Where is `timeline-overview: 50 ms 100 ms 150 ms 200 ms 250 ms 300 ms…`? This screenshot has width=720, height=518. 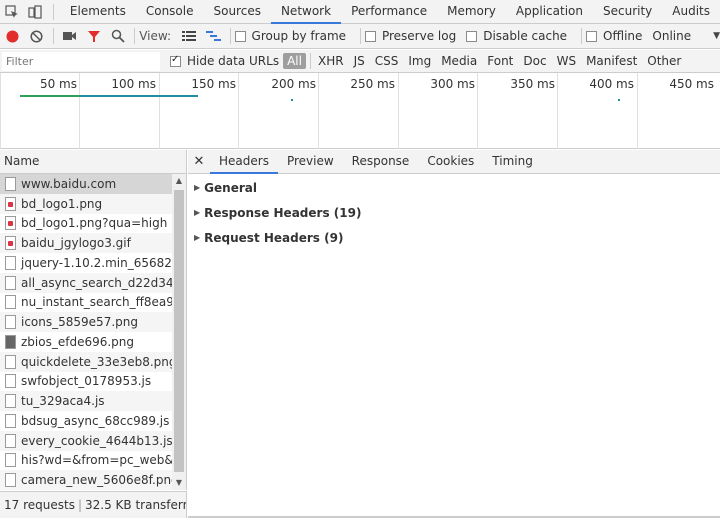
timeline-overview: 50 ms 100 ms 150 ms 200 ms 250 ms 300 ms… is located at coordinates (360, 111).